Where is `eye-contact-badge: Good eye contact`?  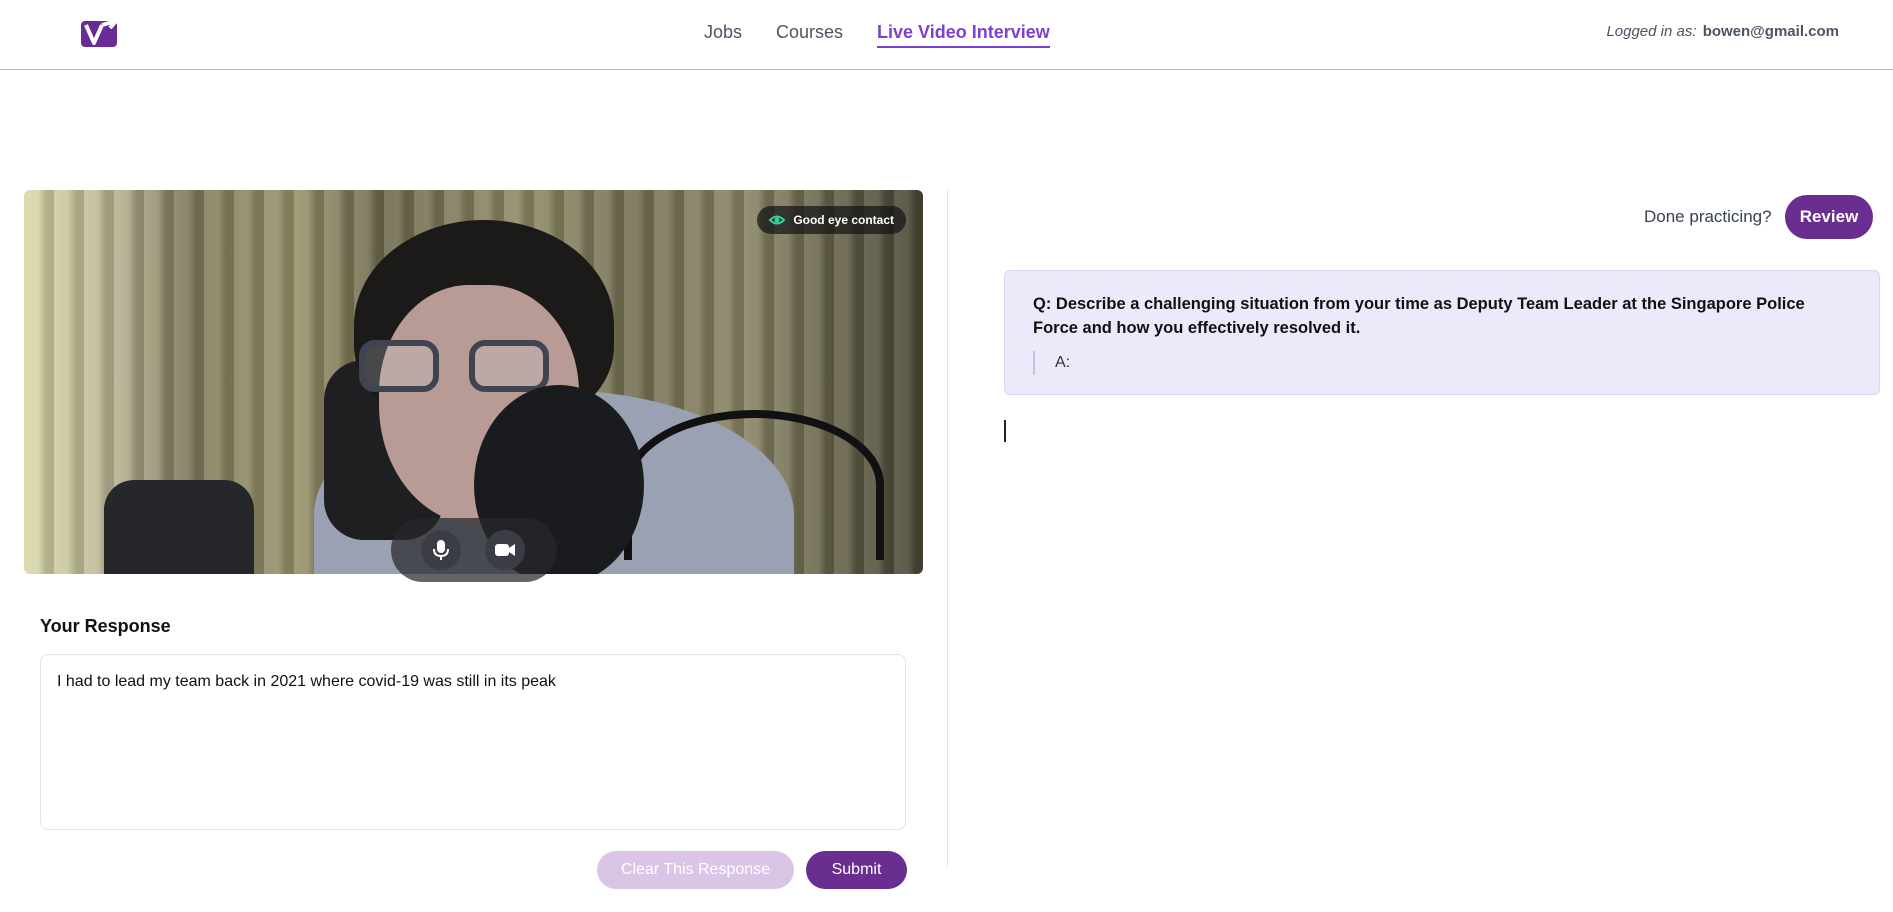
eye-contact-badge: Good eye contact is located at coordinates (831, 220).